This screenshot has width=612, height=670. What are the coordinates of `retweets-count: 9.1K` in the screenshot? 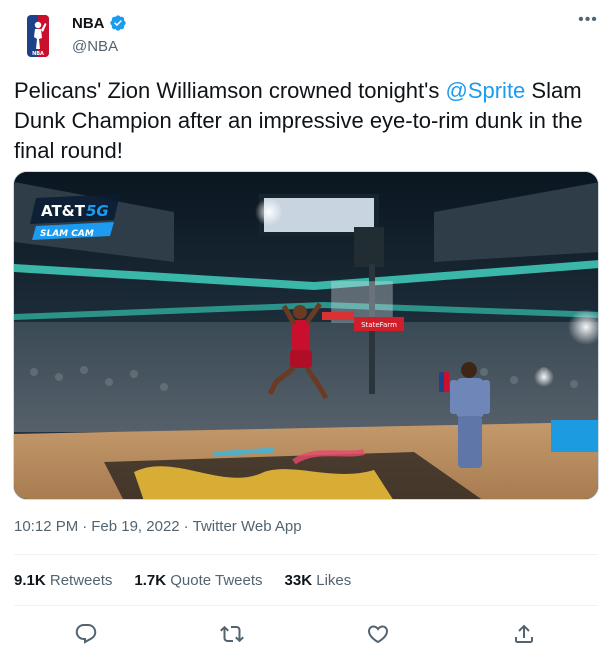 It's located at (30, 580).